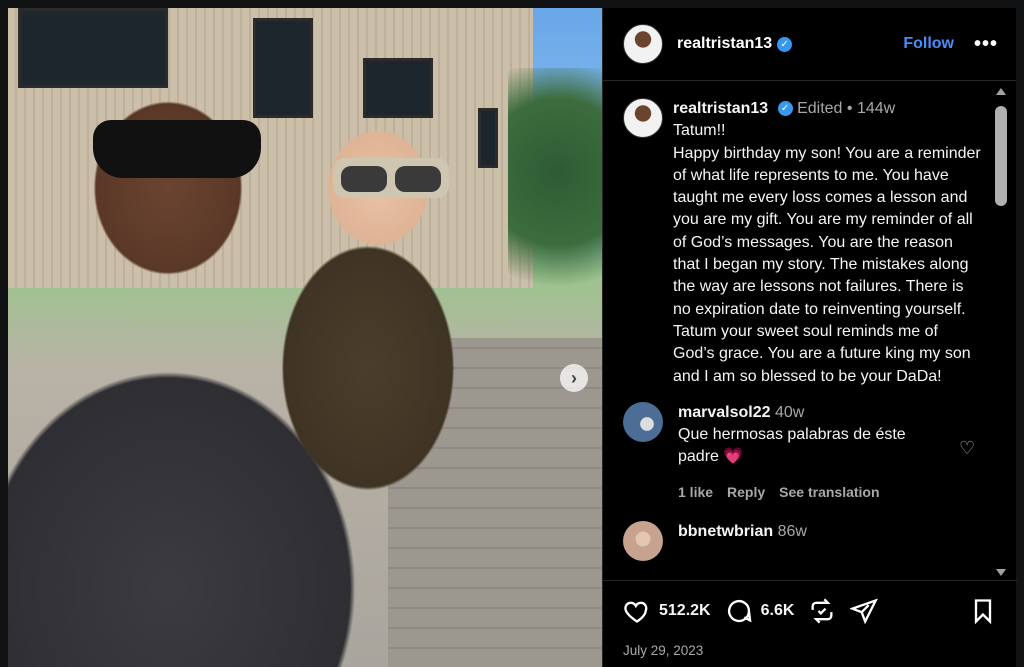  I want to click on bookmark-icon, so click(983, 612).